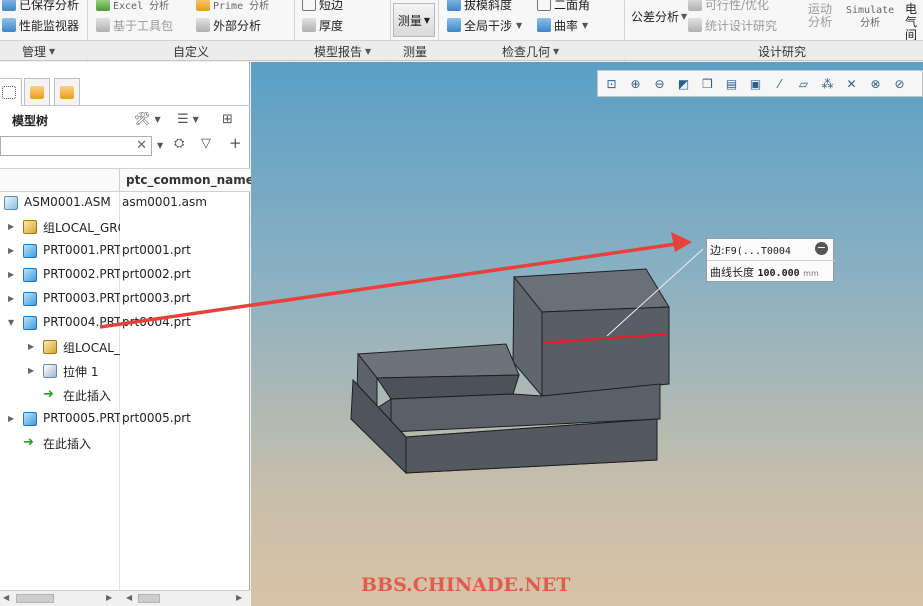 The image size is (923, 606). I want to click on curve-length-row: 曲线长度 100.000 mm, so click(764, 272).